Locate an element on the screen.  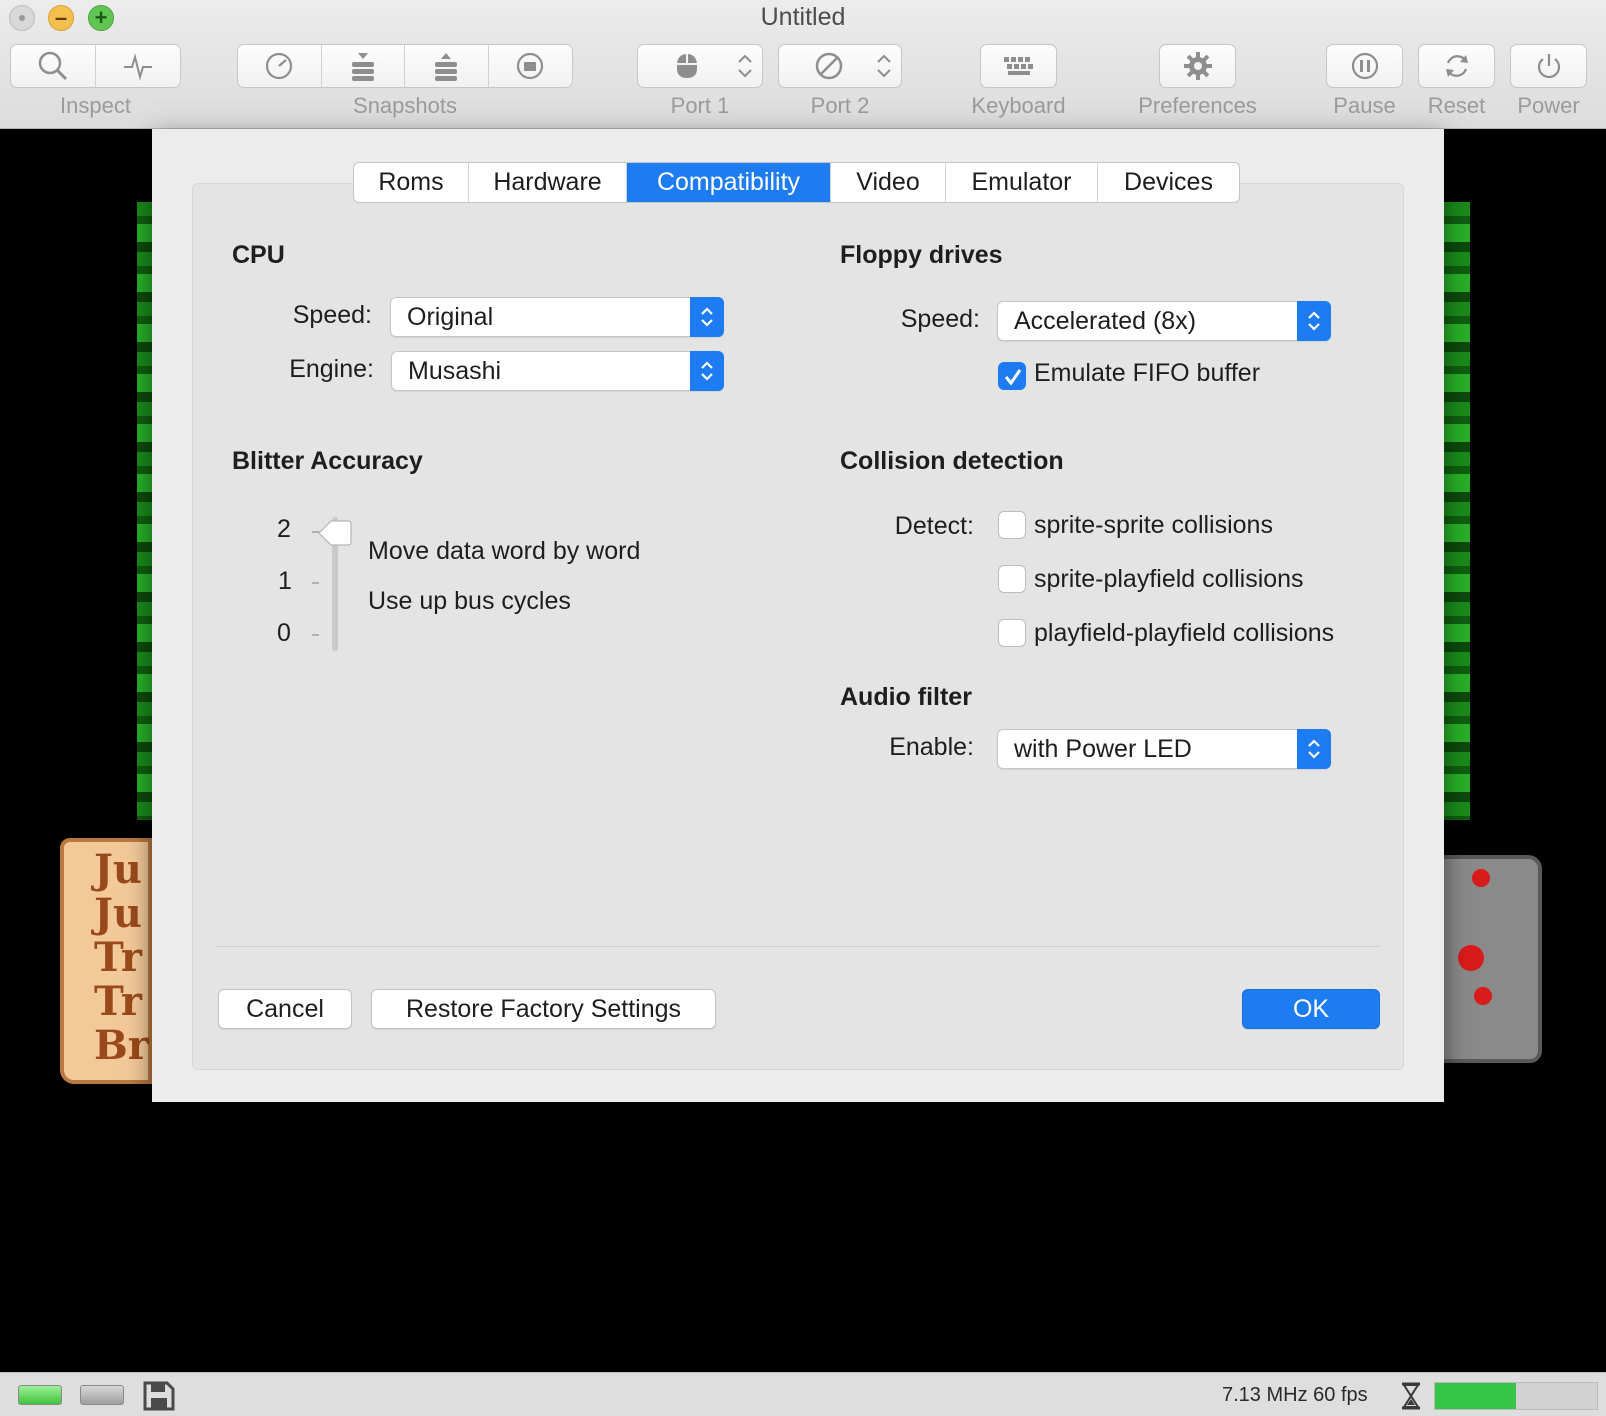
ok-button: OK is located at coordinates (1311, 1009).